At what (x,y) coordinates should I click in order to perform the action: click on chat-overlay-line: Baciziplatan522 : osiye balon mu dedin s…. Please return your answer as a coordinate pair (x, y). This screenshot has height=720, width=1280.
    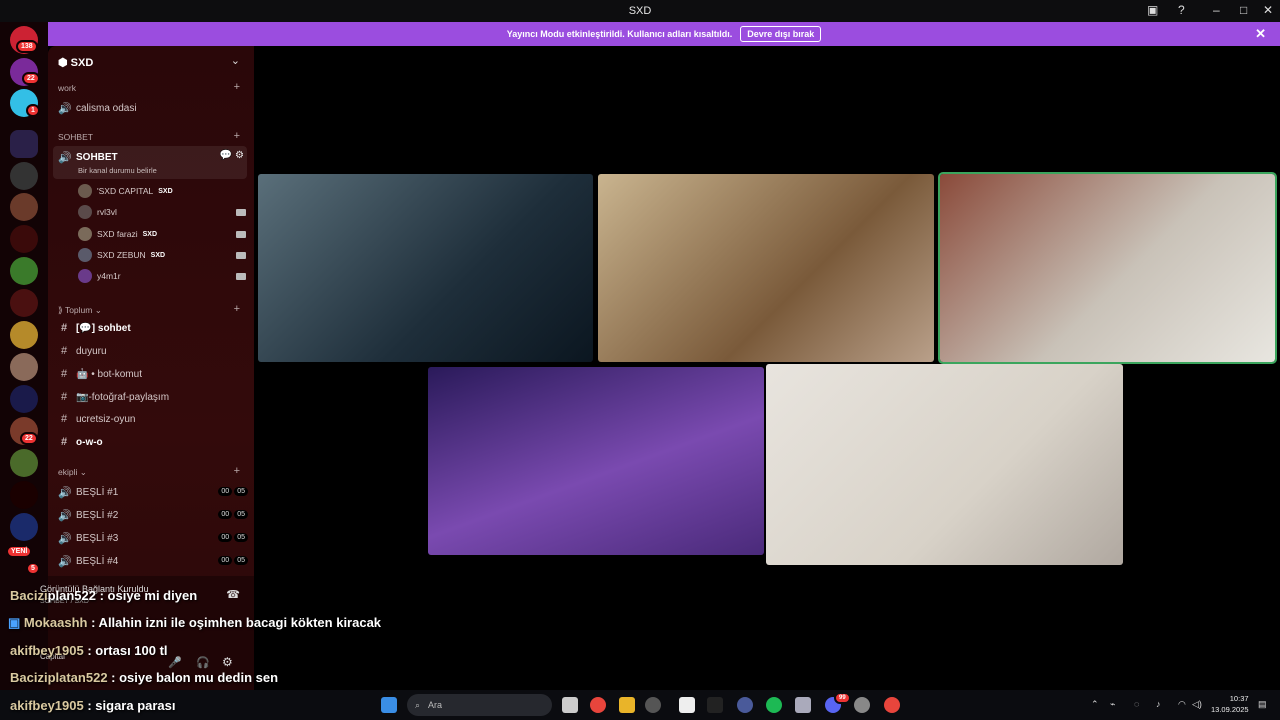
    Looking at the image, I should click on (144, 677).